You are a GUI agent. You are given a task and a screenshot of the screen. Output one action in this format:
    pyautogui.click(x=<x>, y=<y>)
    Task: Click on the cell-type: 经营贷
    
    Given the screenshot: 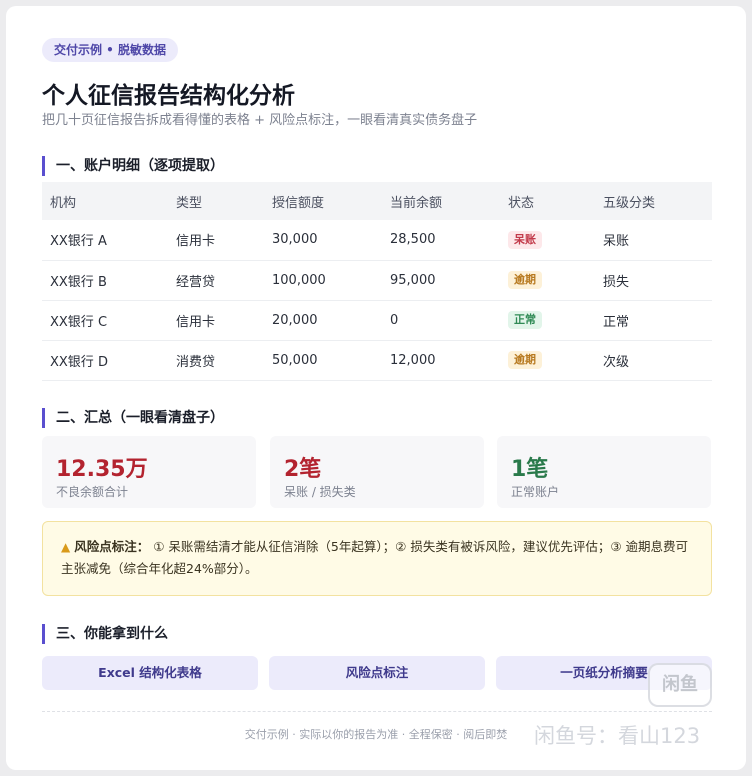 What is the action you would take?
    pyautogui.click(x=216, y=280)
    